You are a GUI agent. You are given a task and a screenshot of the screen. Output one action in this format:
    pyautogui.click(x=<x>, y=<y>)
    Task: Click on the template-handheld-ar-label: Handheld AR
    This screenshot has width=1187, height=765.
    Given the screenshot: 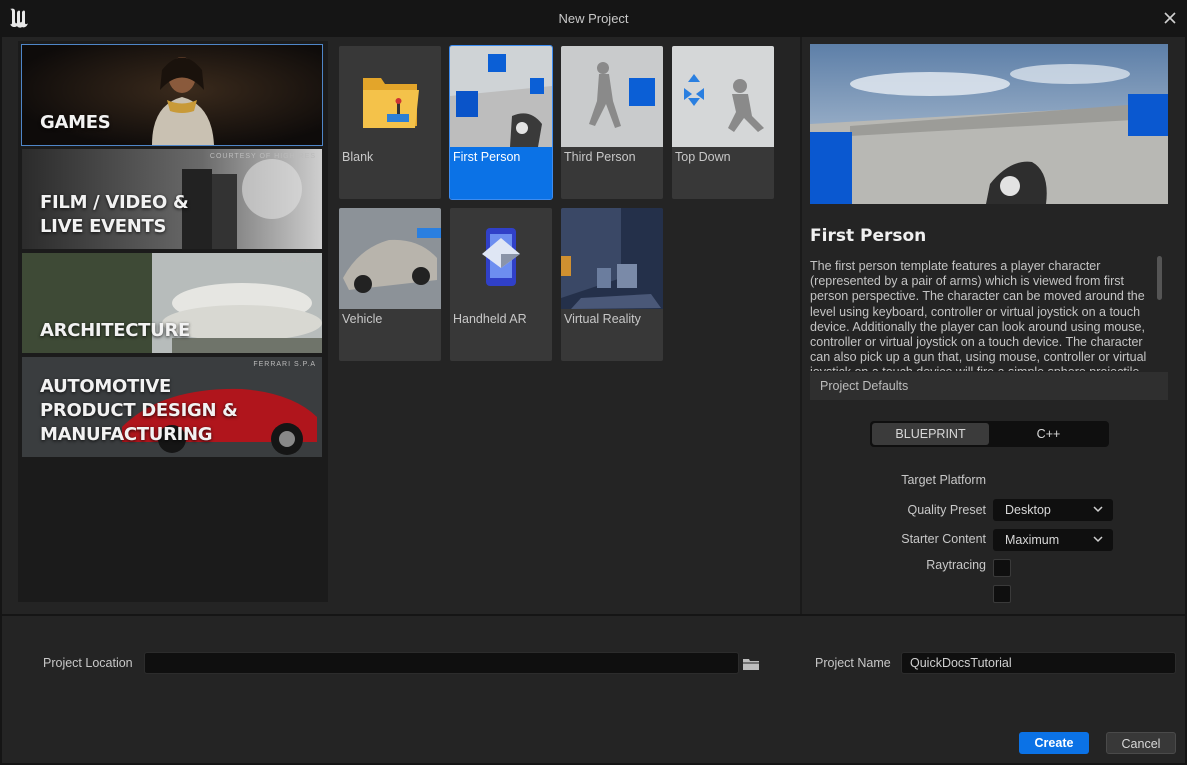 What is the action you would take?
    pyautogui.click(x=490, y=319)
    